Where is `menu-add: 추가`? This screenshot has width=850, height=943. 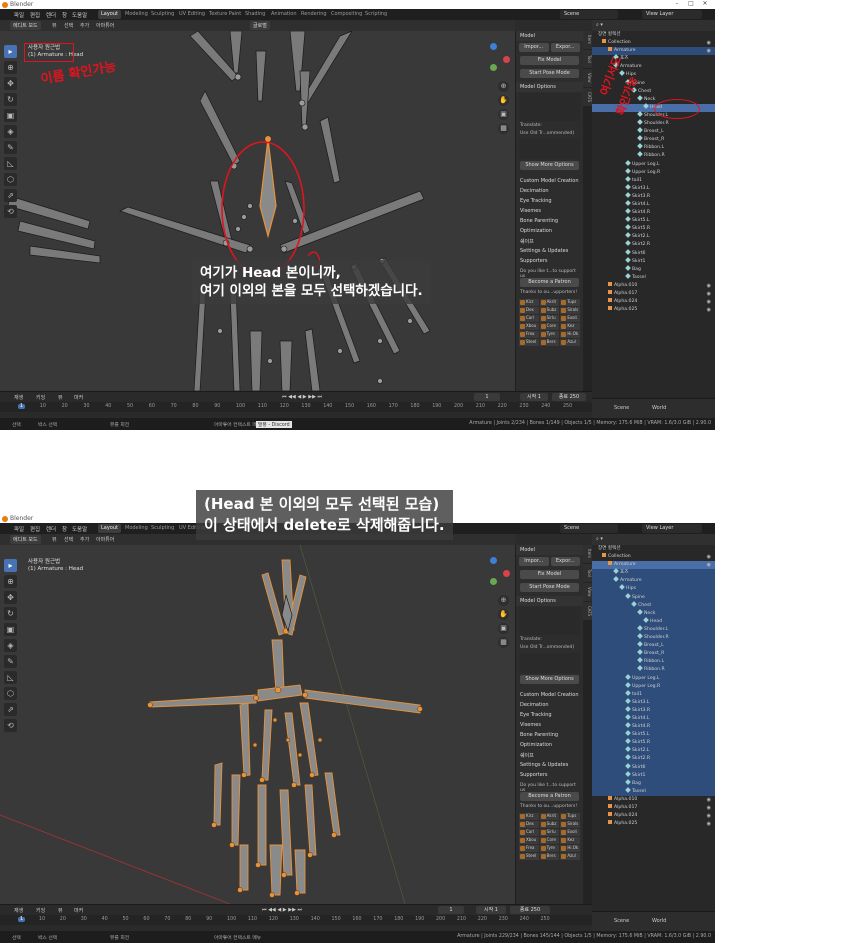 menu-add: 추가 is located at coordinates (84, 25).